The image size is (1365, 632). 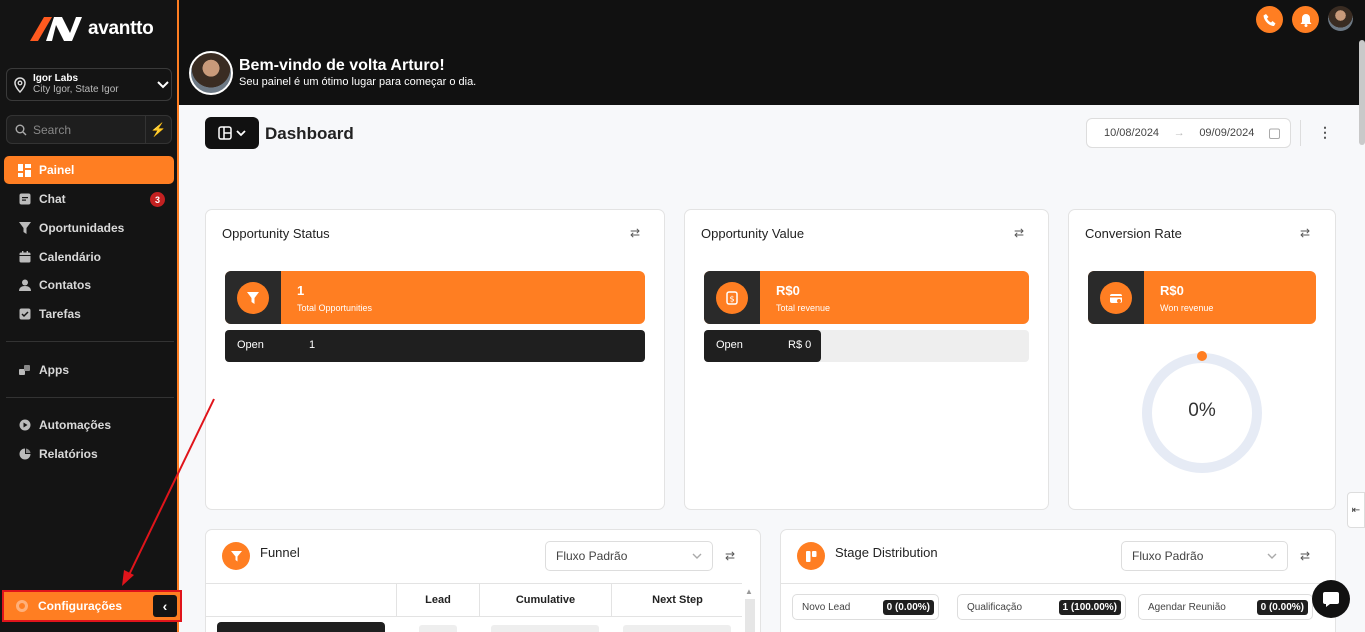 I want to click on nav-item-configuracoes: Configurações ‹, so click(x=92, y=606).